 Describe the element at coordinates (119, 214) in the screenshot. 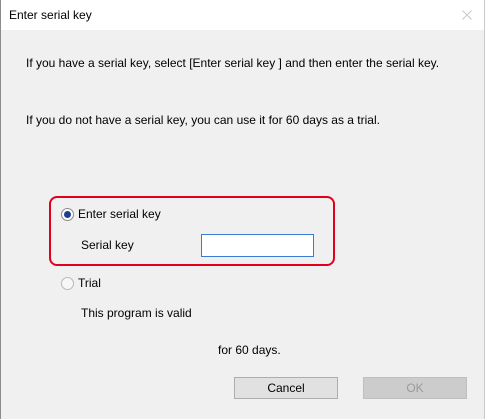

I see `radio-enter-serial-key-label: Enter serial key` at that location.